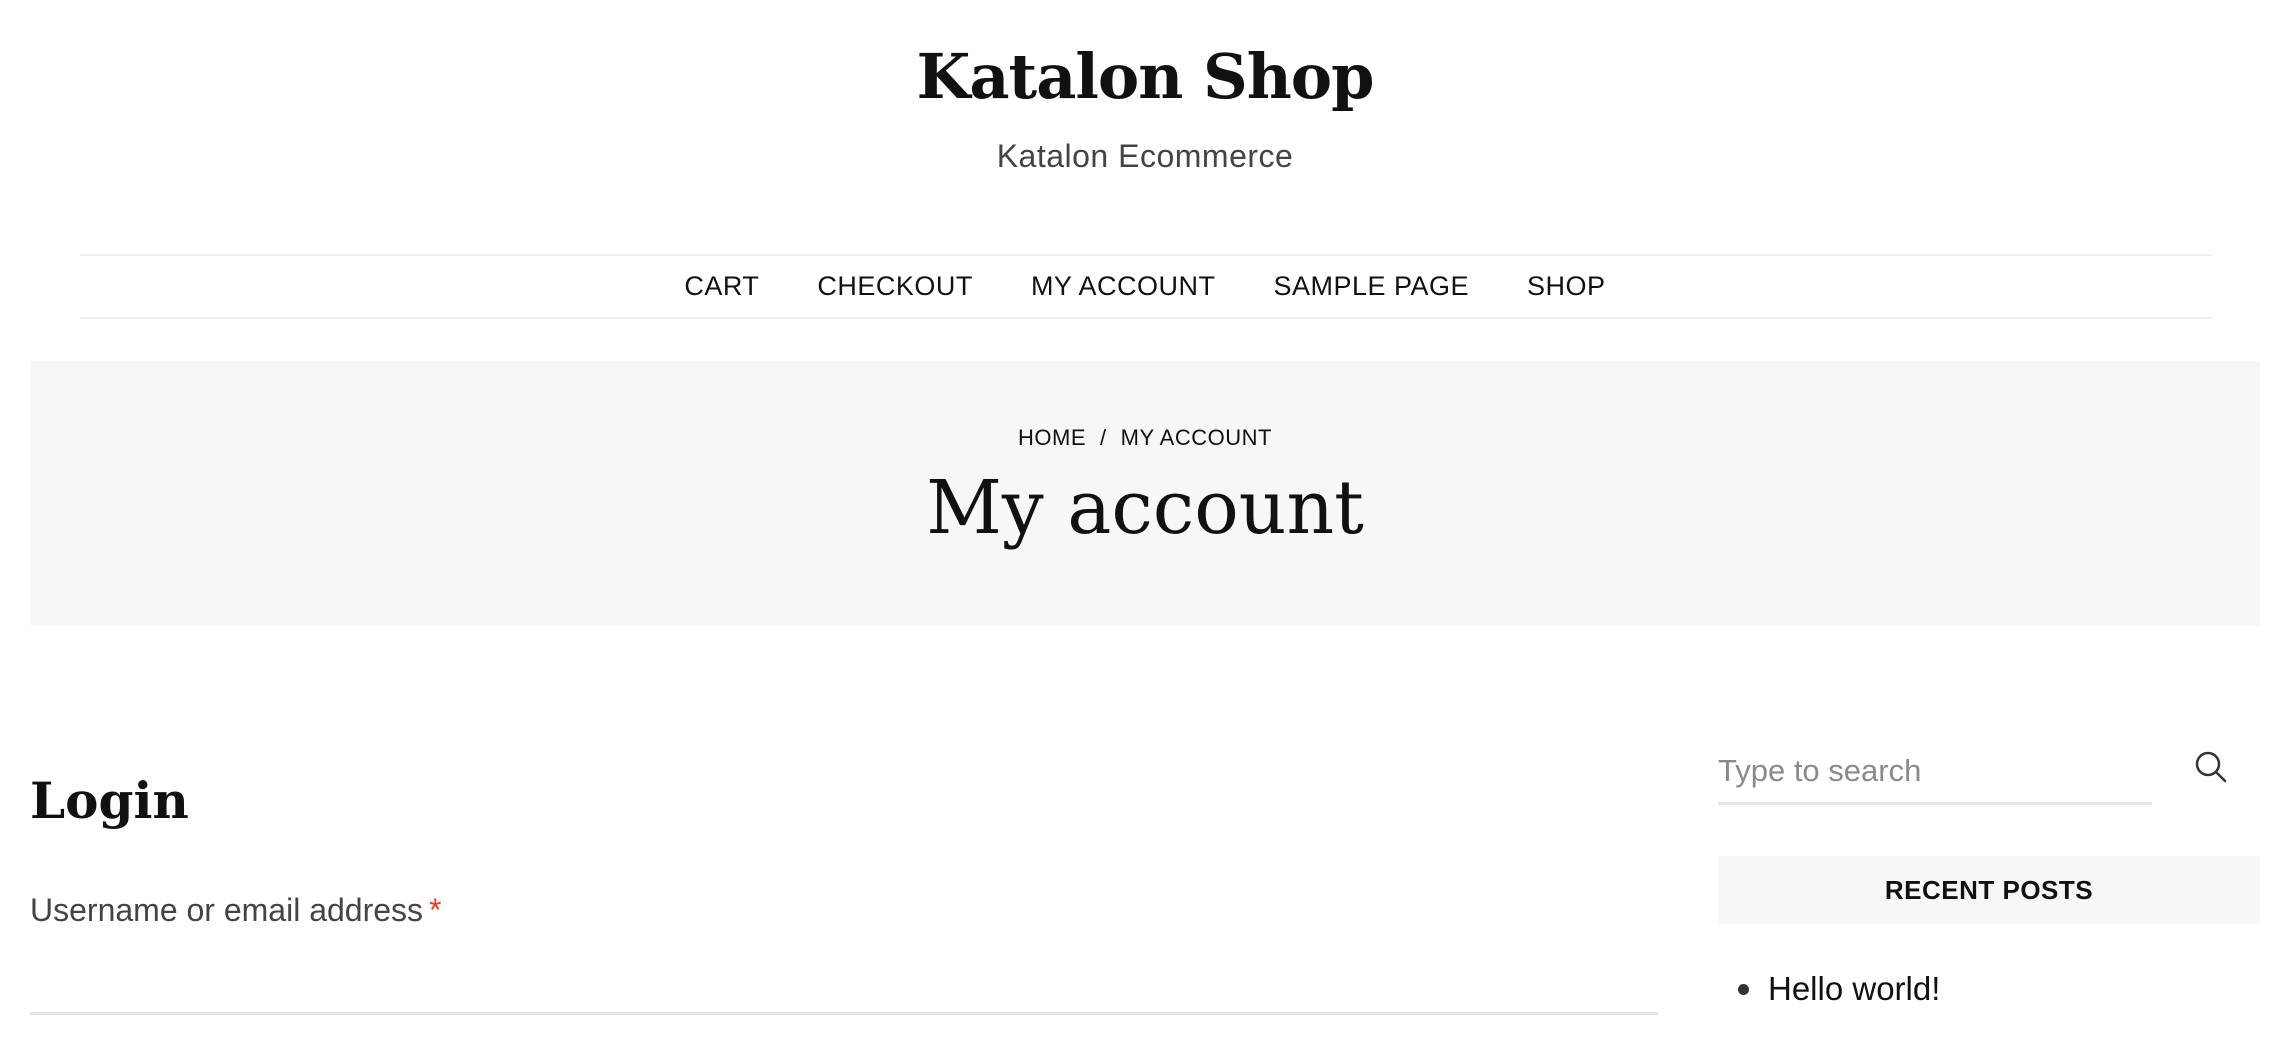 The height and width of the screenshot is (1054, 2290). What do you see at coordinates (1052, 437) in the screenshot?
I see `breadcrumb-home: HOME` at bounding box center [1052, 437].